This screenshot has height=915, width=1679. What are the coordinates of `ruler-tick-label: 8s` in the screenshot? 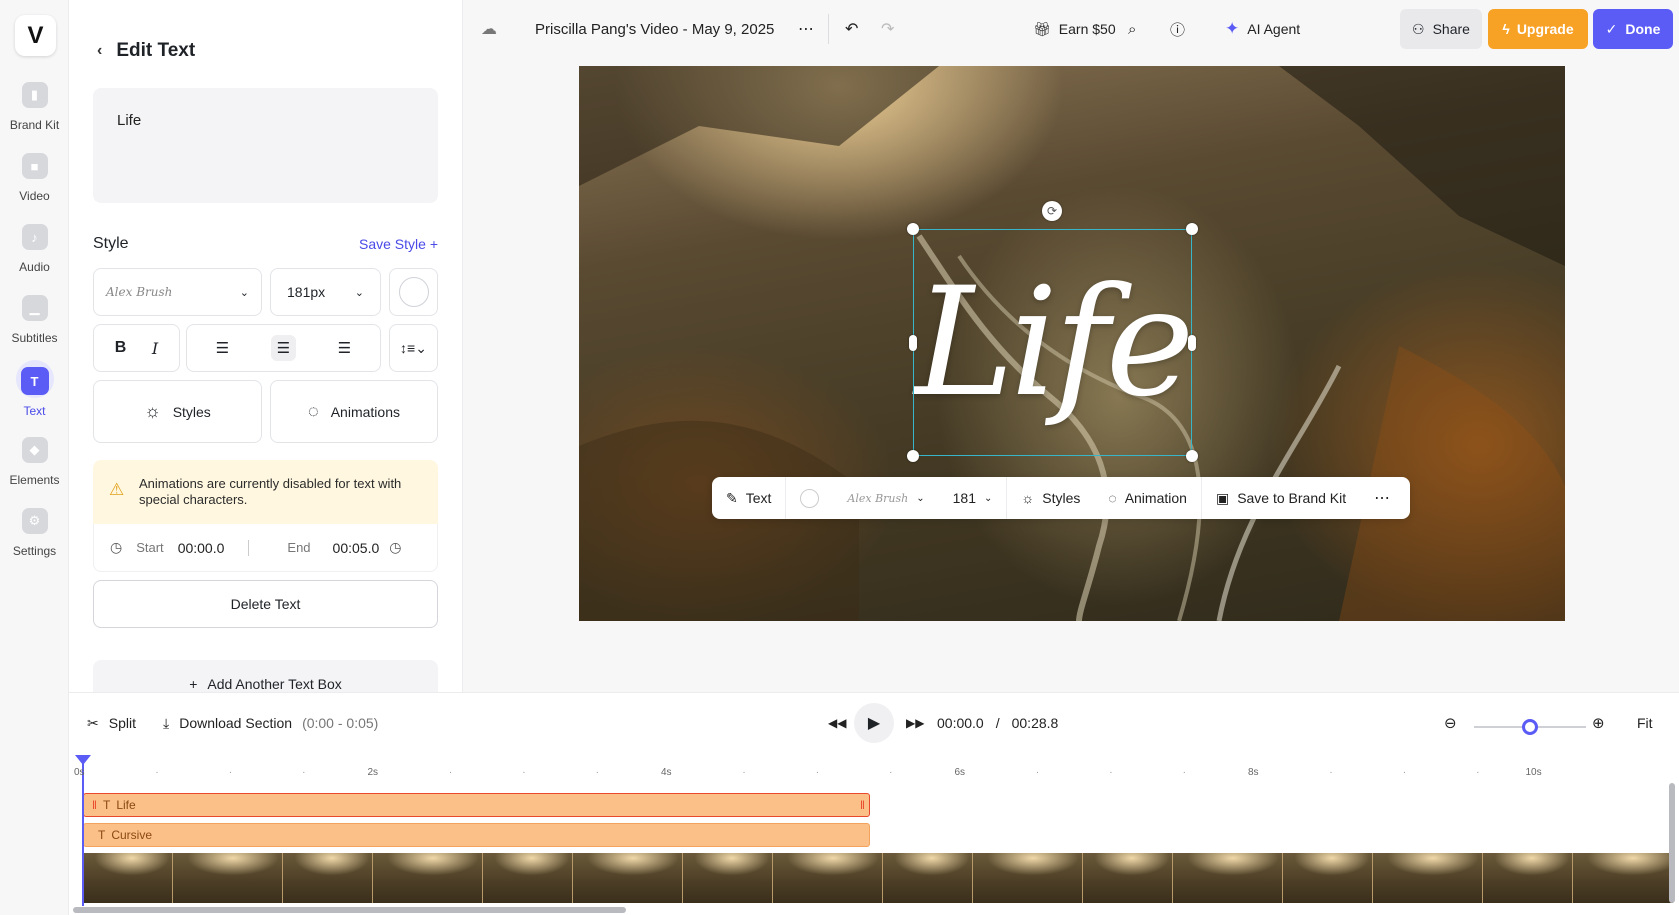 It's located at (1253, 772).